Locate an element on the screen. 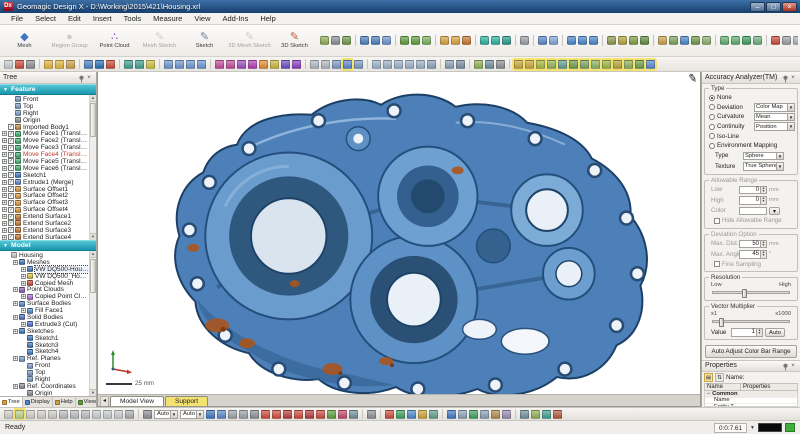  scrollbar: ▲ ▼ is located at coordinates (92, 323).